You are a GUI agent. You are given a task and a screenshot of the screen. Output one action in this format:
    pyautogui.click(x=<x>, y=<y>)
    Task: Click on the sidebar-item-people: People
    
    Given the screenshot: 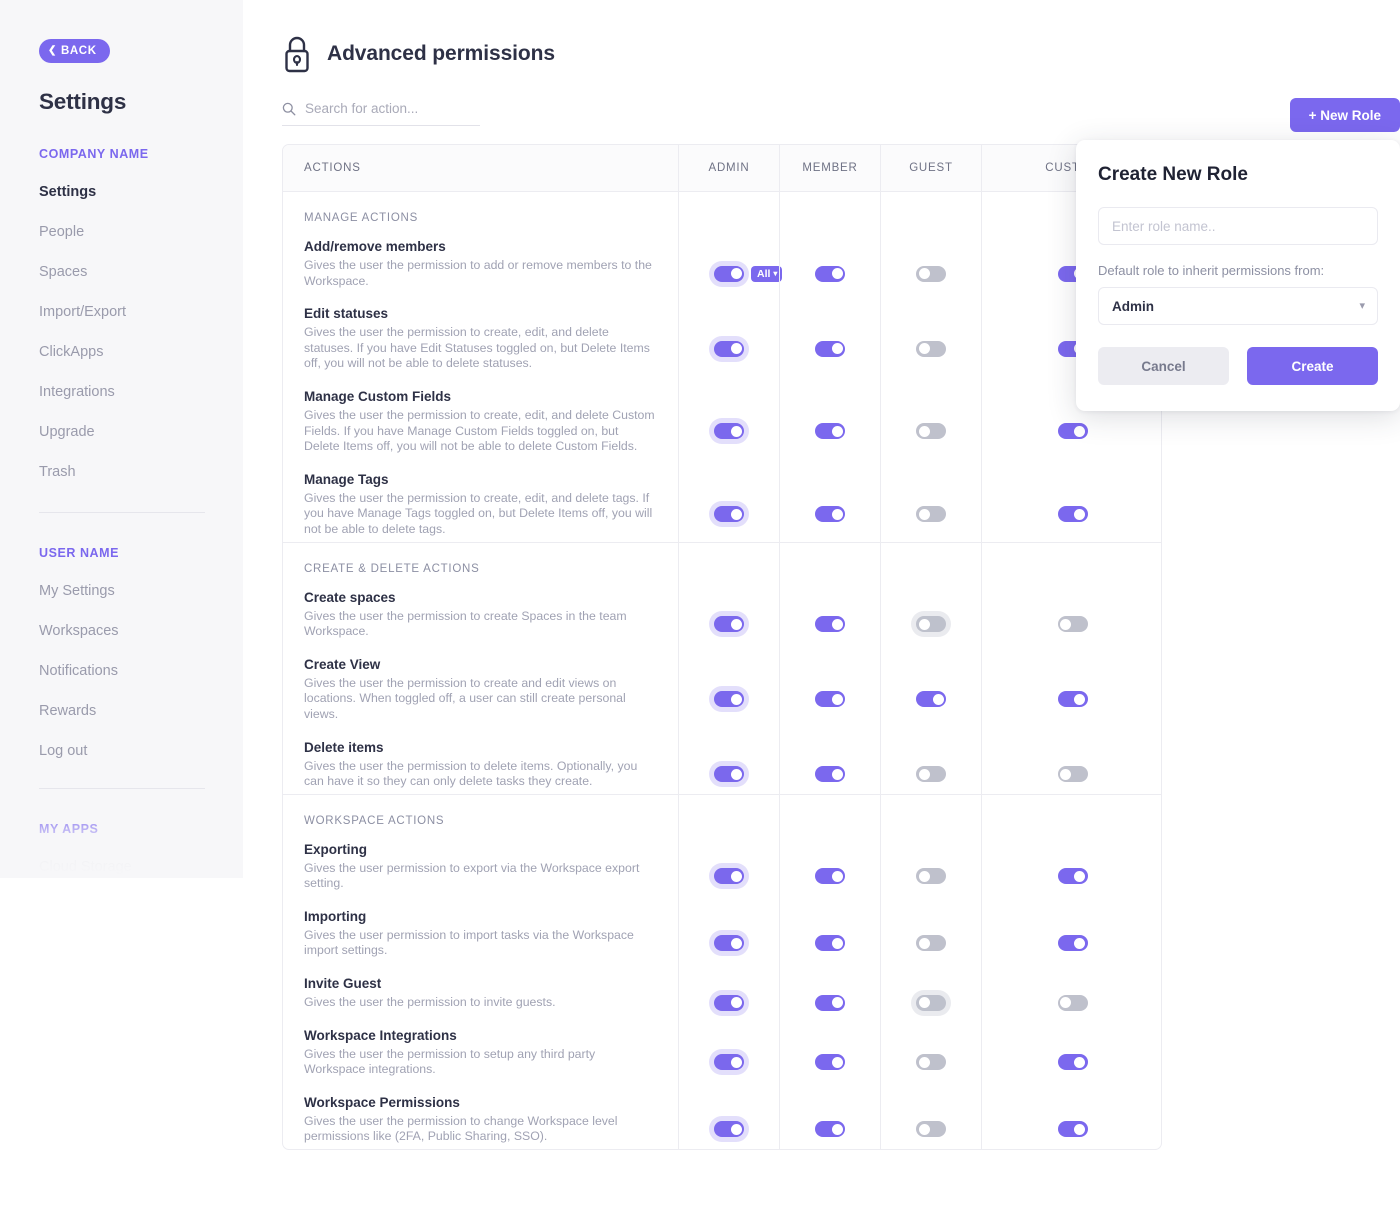 What is the action you would take?
    pyautogui.click(x=134, y=232)
    